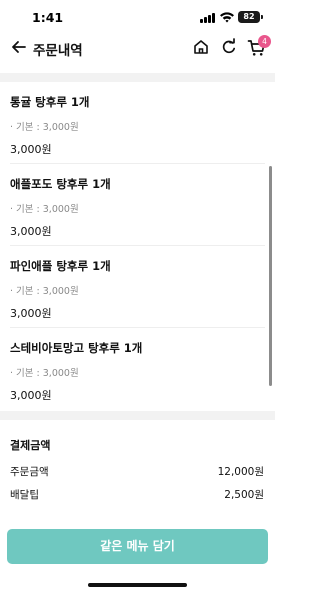 The width and height of the screenshot is (320, 595). What do you see at coordinates (137, 287) in the screenshot?
I see `order-item: 파인애플 탕후루 1개 · 기본 : 3,000원 3,000원` at bounding box center [137, 287].